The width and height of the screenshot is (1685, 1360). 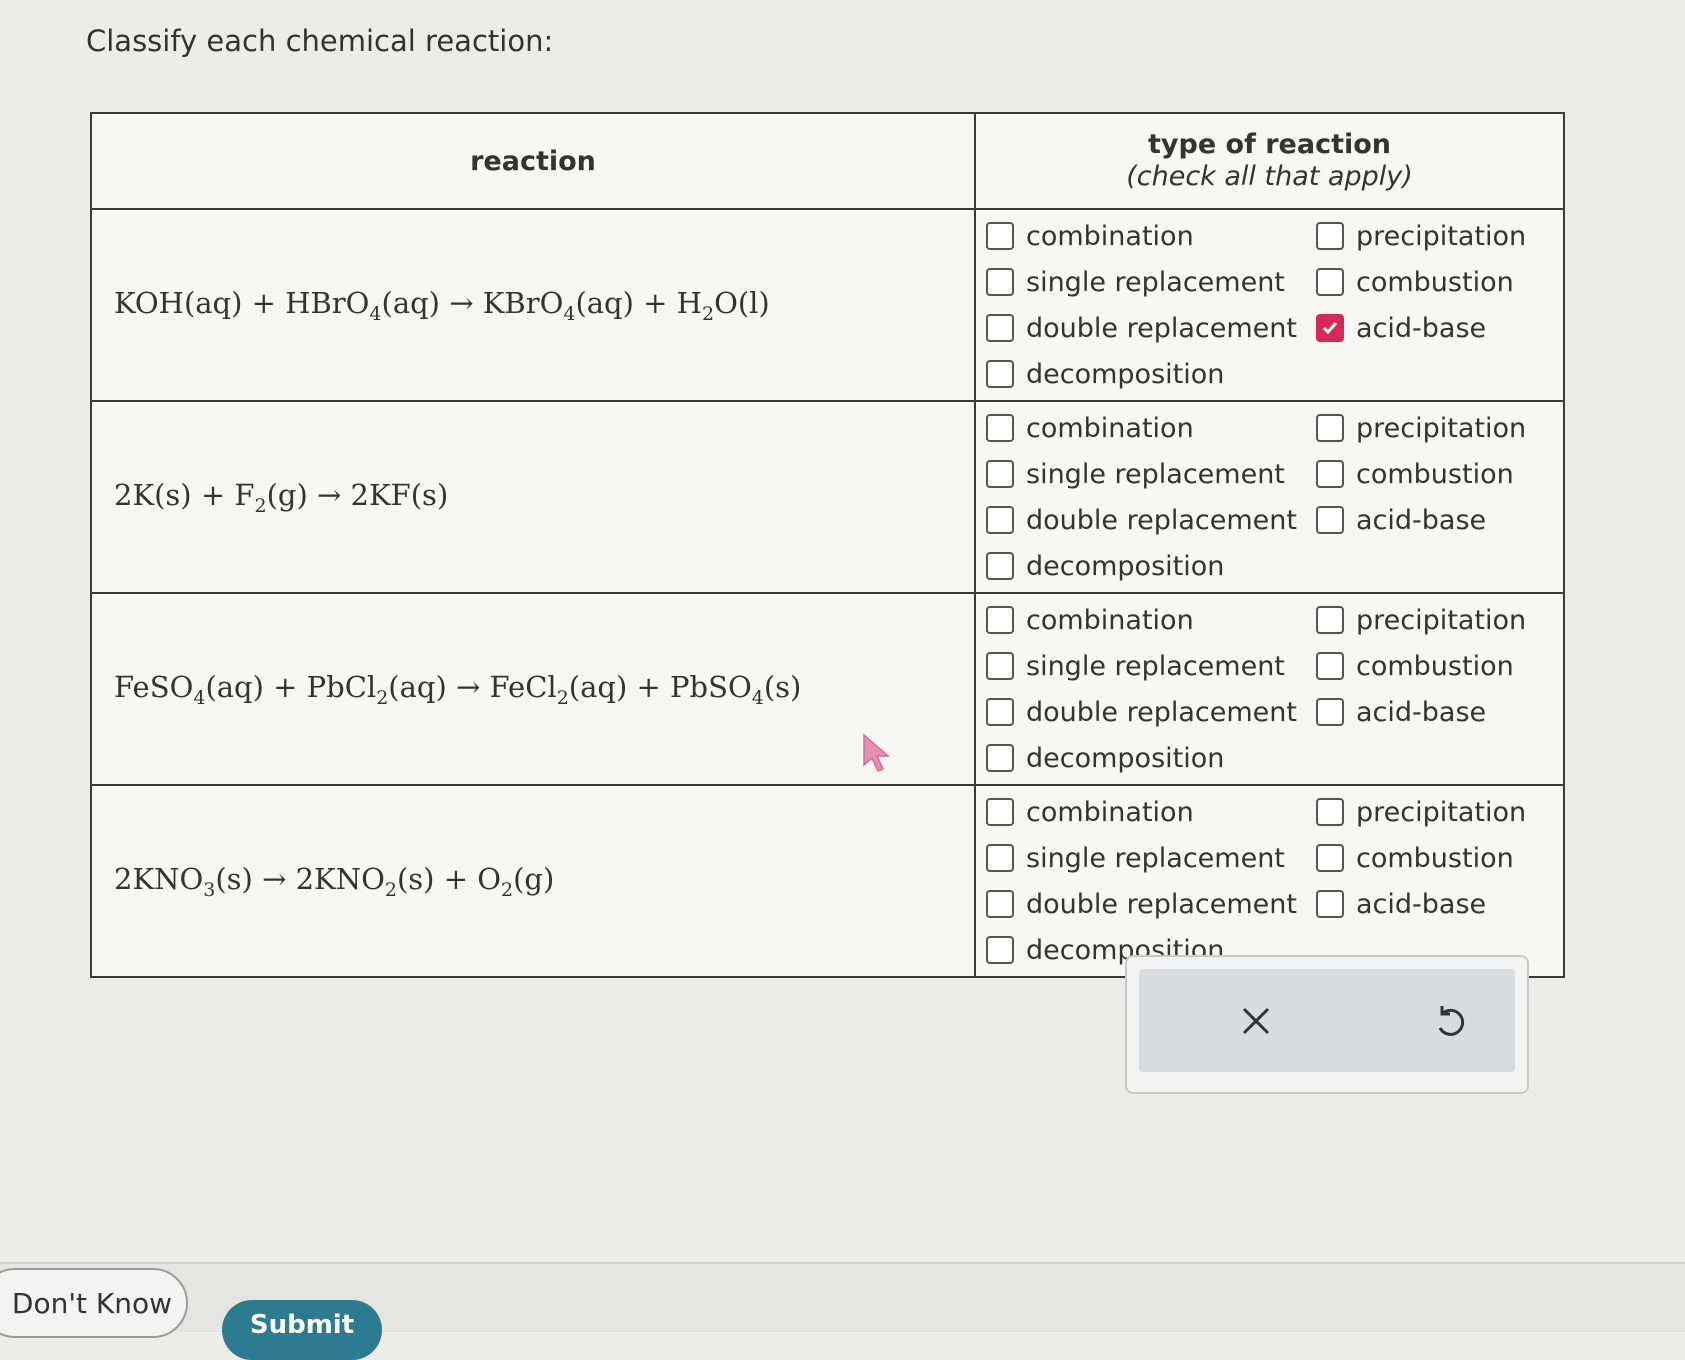 I want to click on question-prompt: Classify each chemical reaction:, so click(x=320, y=41).